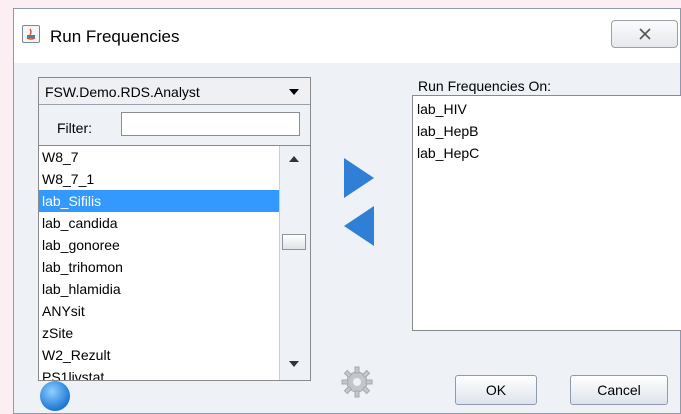 This screenshot has height=414, width=681. What do you see at coordinates (294, 92) in the screenshot?
I see `chevron-down-icon` at bounding box center [294, 92].